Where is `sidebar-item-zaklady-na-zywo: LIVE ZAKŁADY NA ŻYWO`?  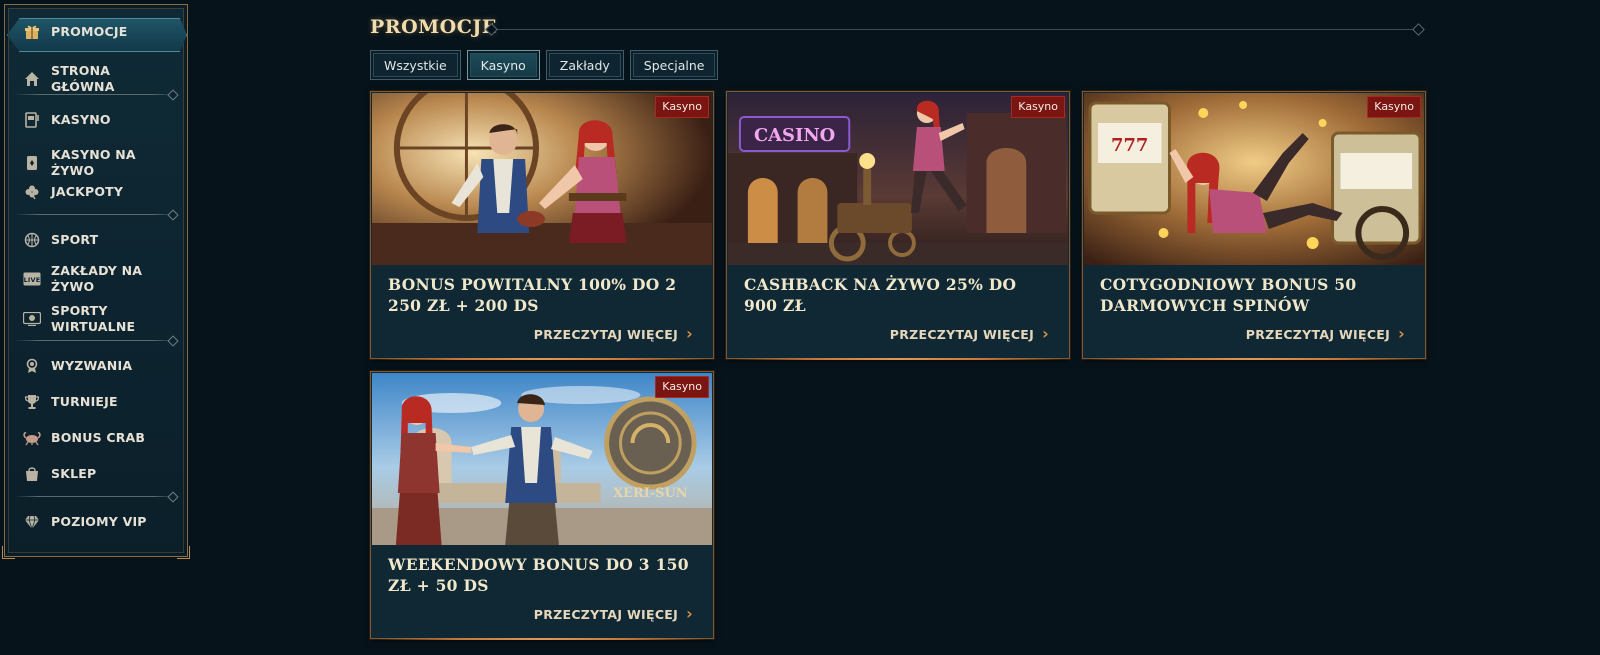 sidebar-item-zaklady-na-zywo: LIVE ZAKŁADY NA ŻYWO is located at coordinates (100, 279).